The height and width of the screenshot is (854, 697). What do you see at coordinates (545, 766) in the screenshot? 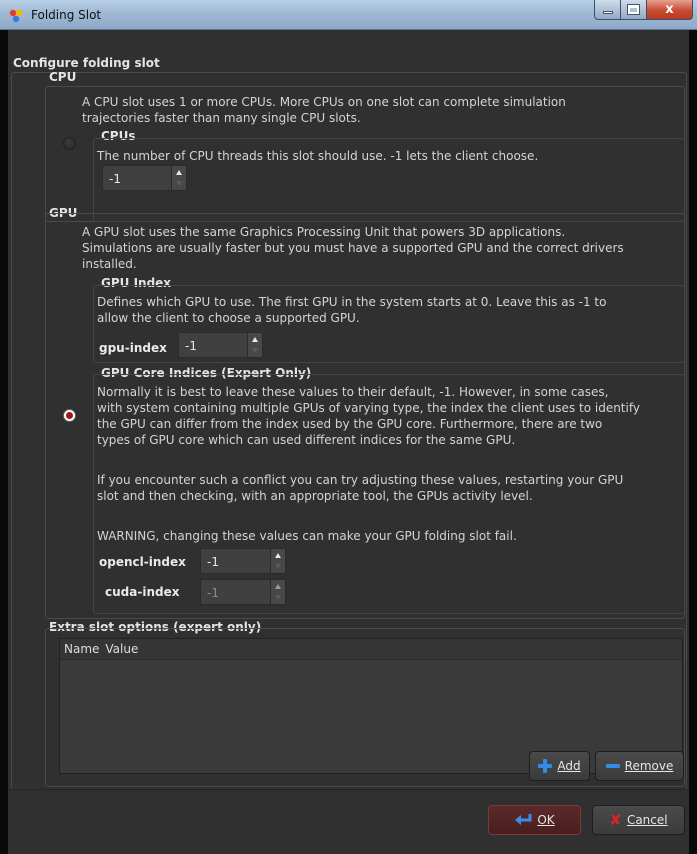
I see `plus-icon` at bounding box center [545, 766].